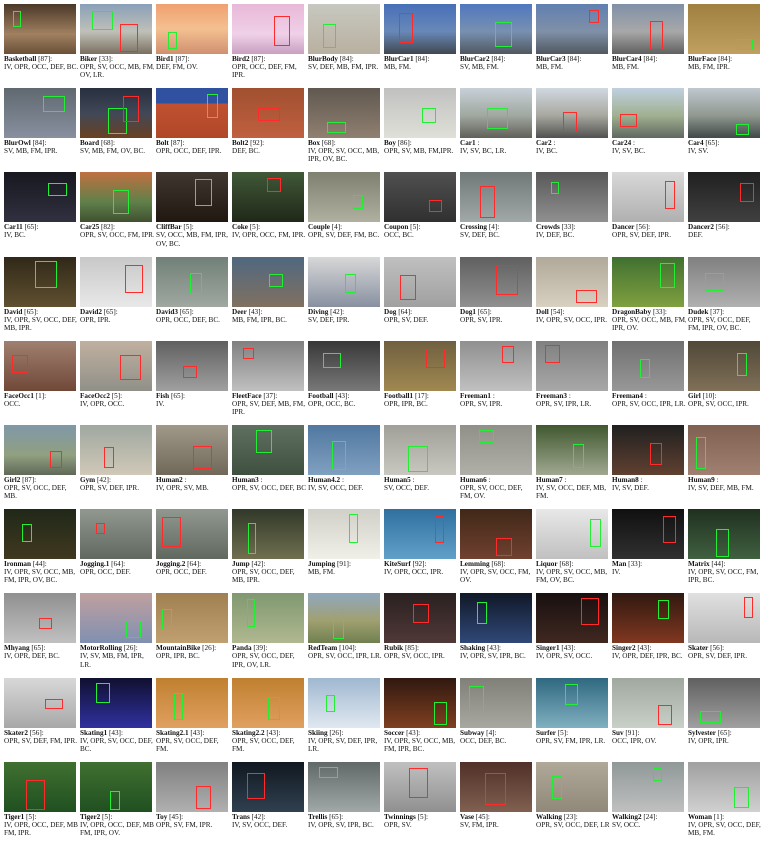  I want to click on sequence-name: RedTeam, so click(323, 648).